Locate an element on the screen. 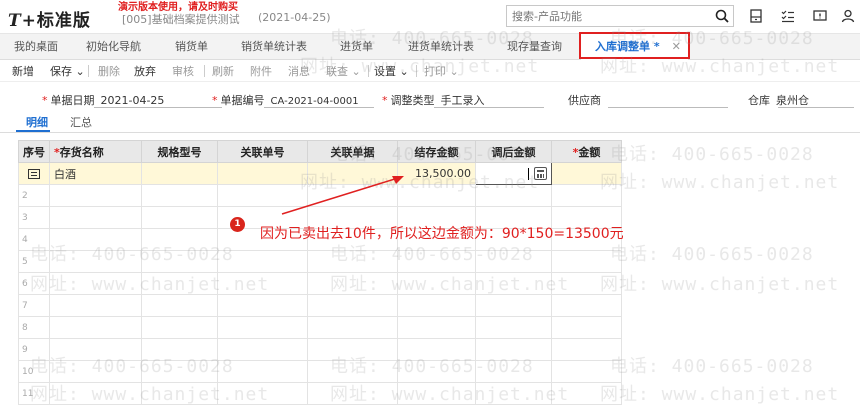 The image size is (860, 408). search-icon is located at coordinates (722, 16).